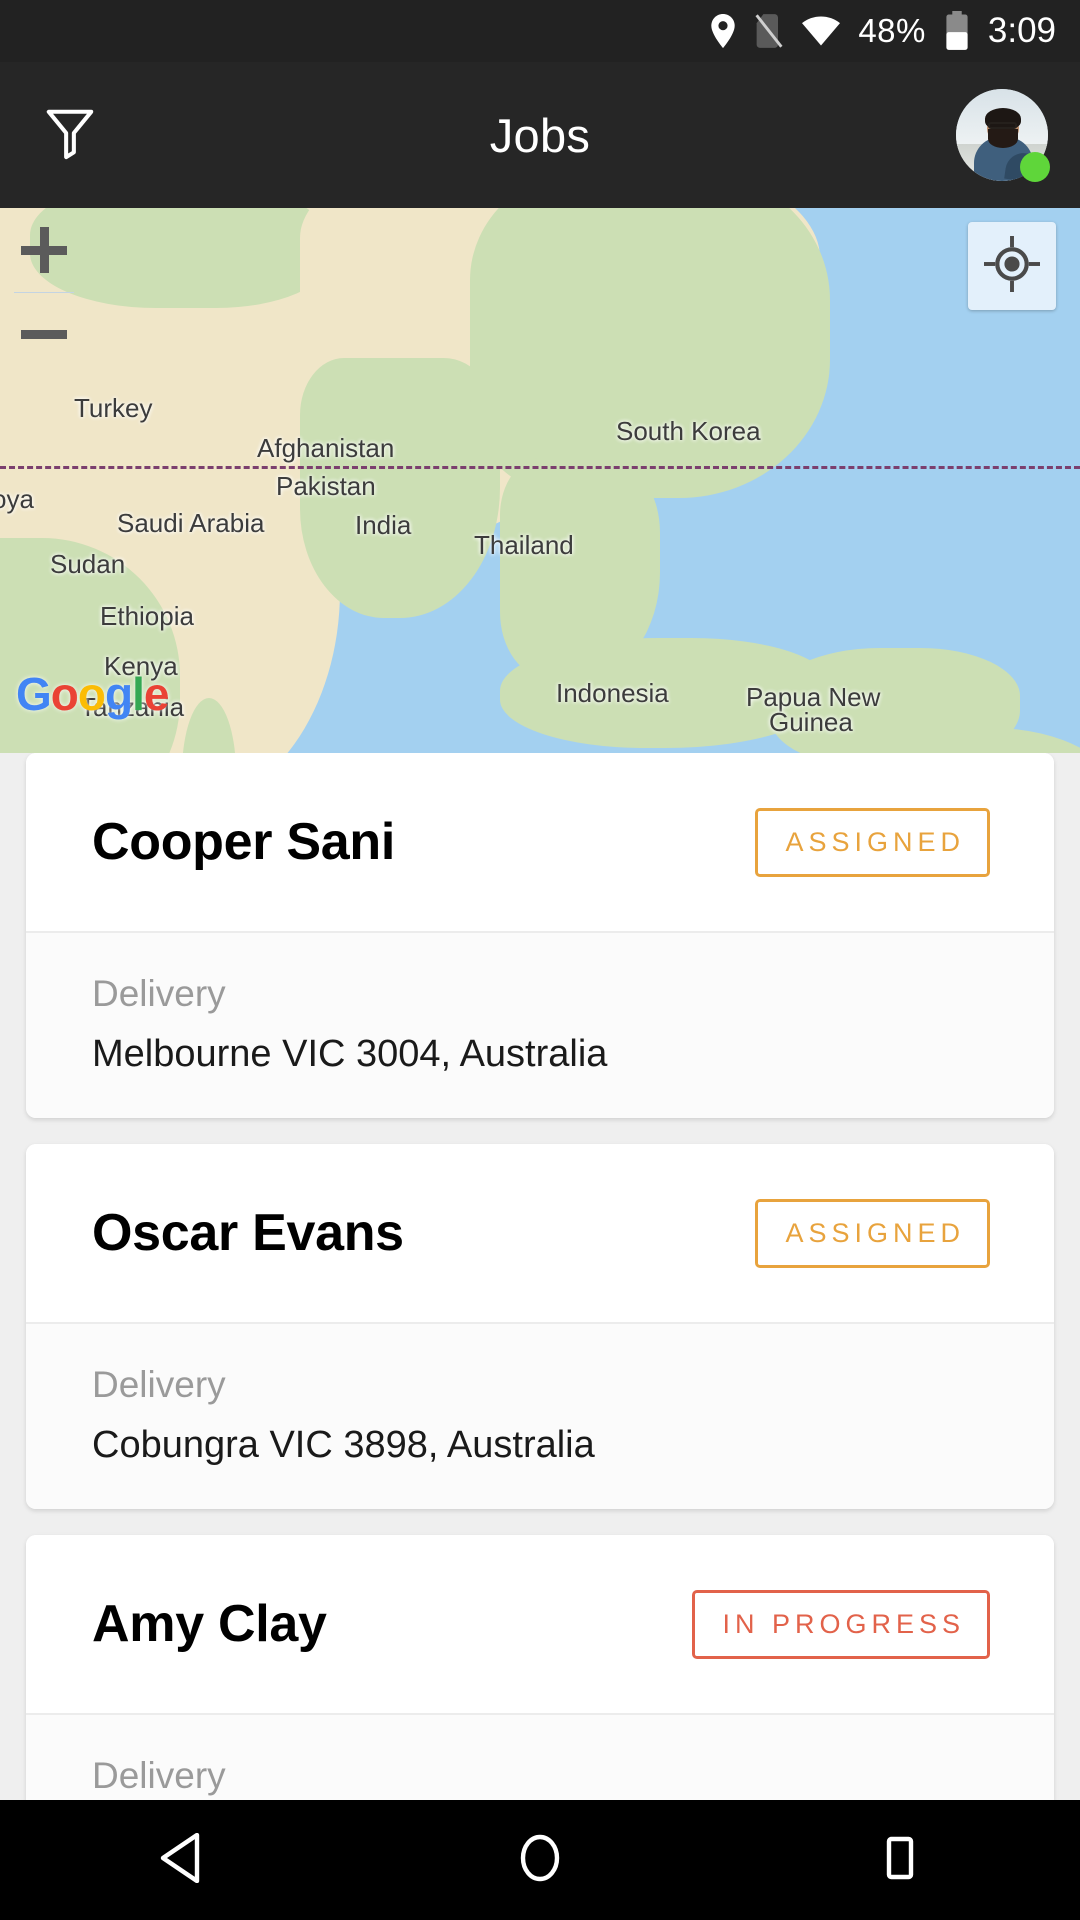 The image size is (1080, 1920). I want to click on battery-percent: 48%, so click(892, 30).